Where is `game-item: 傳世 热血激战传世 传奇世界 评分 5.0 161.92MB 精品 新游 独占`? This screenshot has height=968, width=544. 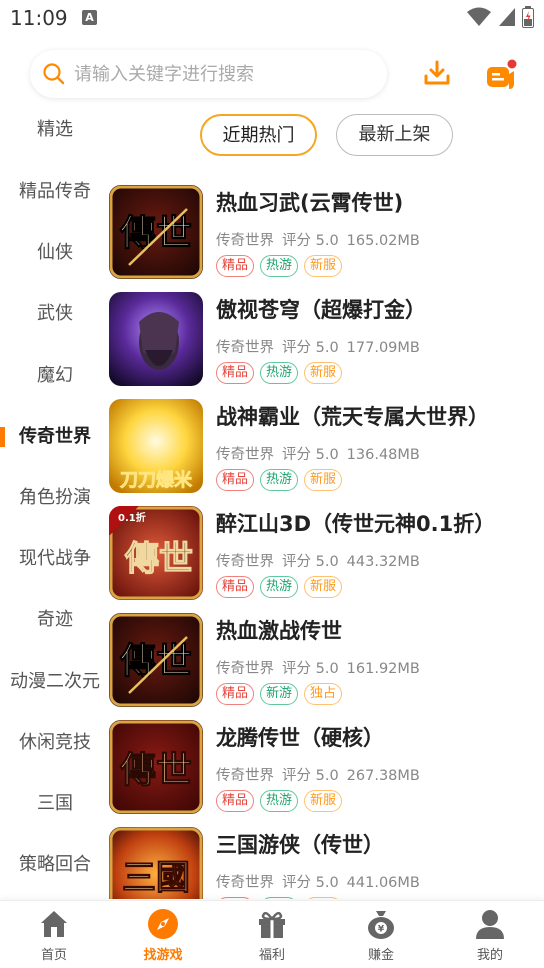
game-item: 傳世 热血激战传世 传奇世界 评分 5.0 161.92MB 精品 新游 独占 is located at coordinates (326, 664).